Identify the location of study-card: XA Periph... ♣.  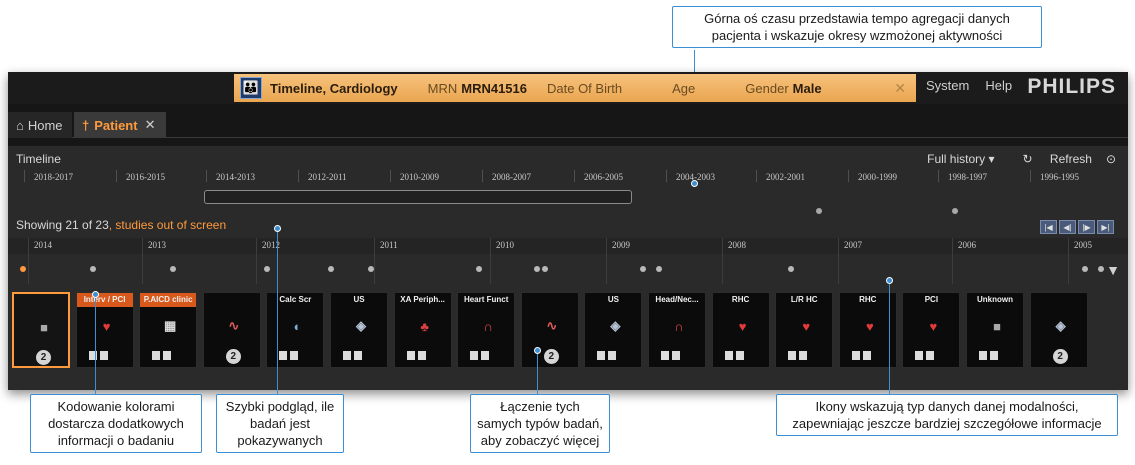
(422, 330).